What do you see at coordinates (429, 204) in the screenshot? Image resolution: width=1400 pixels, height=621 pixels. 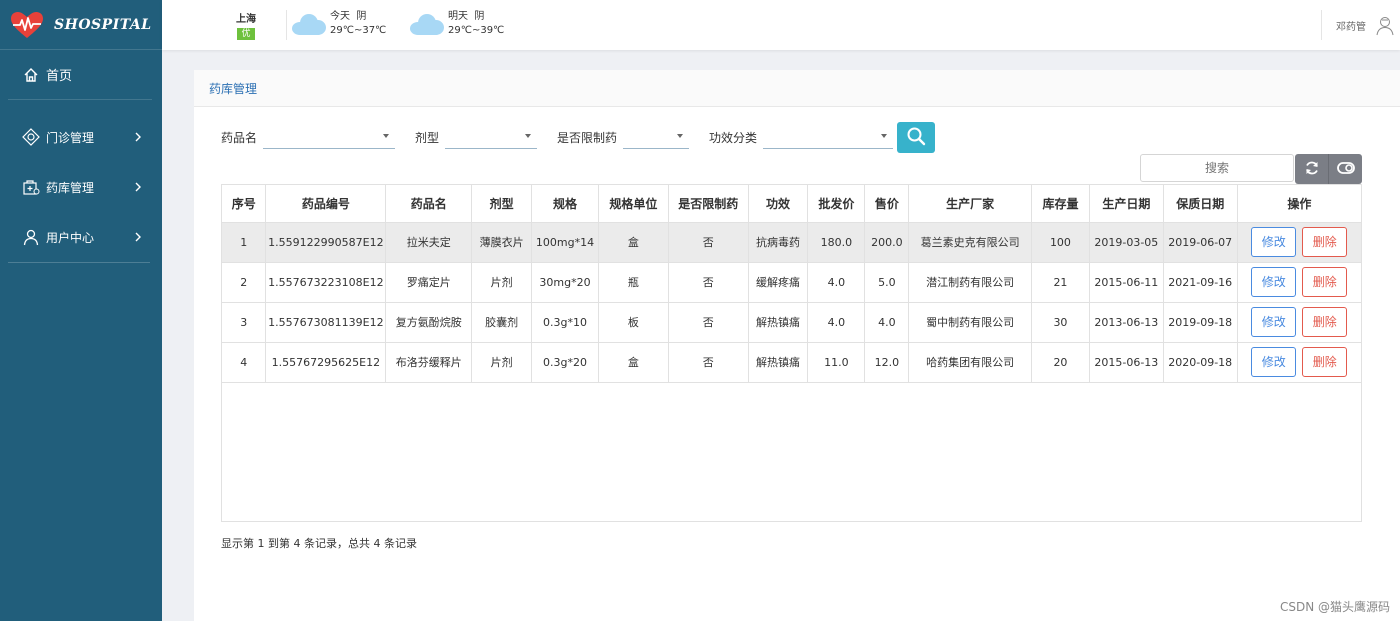 I see `column-header: 药品名` at bounding box center [429, 204].